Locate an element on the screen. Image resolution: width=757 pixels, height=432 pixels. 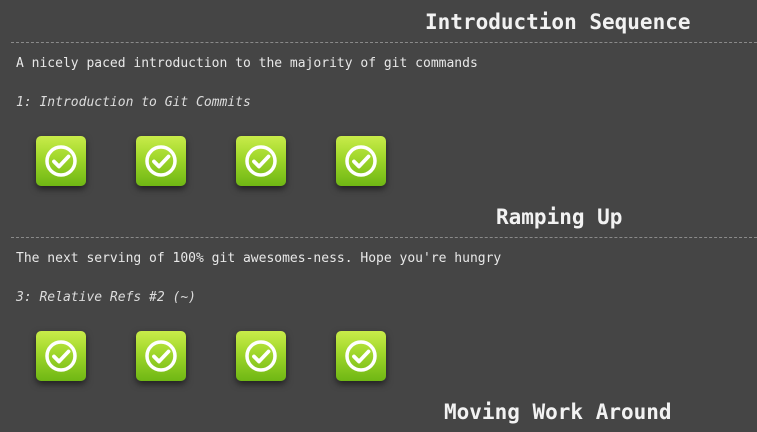
level-name: 3: Relative Refs #2 (~) is located at coordinates (106, 297).